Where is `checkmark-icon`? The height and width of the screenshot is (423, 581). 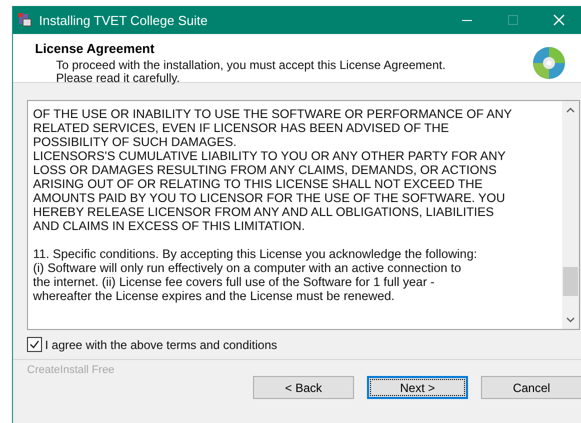
checkmark-icon is located at coordinates (34, 344).